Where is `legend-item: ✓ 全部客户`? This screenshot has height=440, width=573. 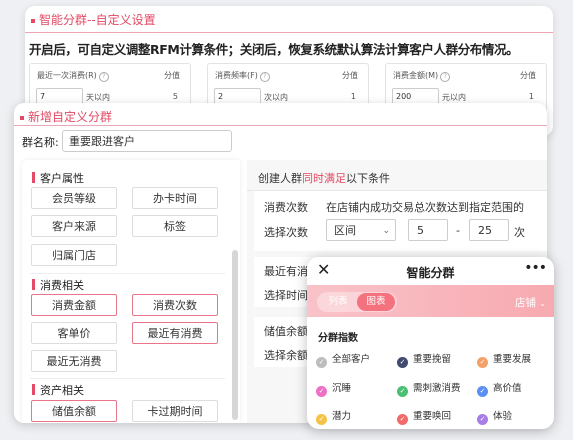
legend-item: ✓ 全部客户 is located at coordinates (343, 359).